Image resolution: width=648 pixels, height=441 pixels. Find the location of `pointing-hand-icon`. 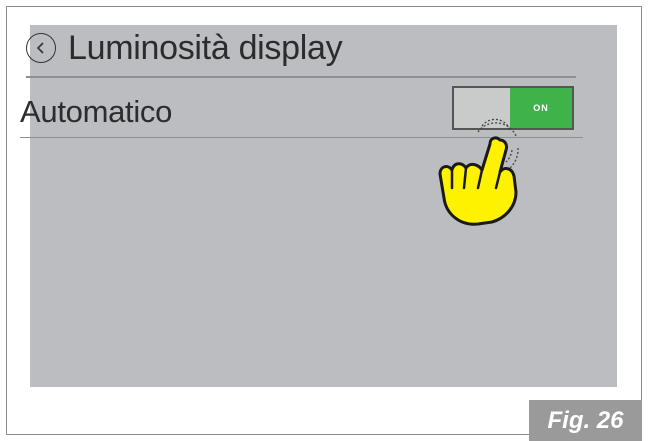

pointing-hand-icon is located at coordinates (478, 172).